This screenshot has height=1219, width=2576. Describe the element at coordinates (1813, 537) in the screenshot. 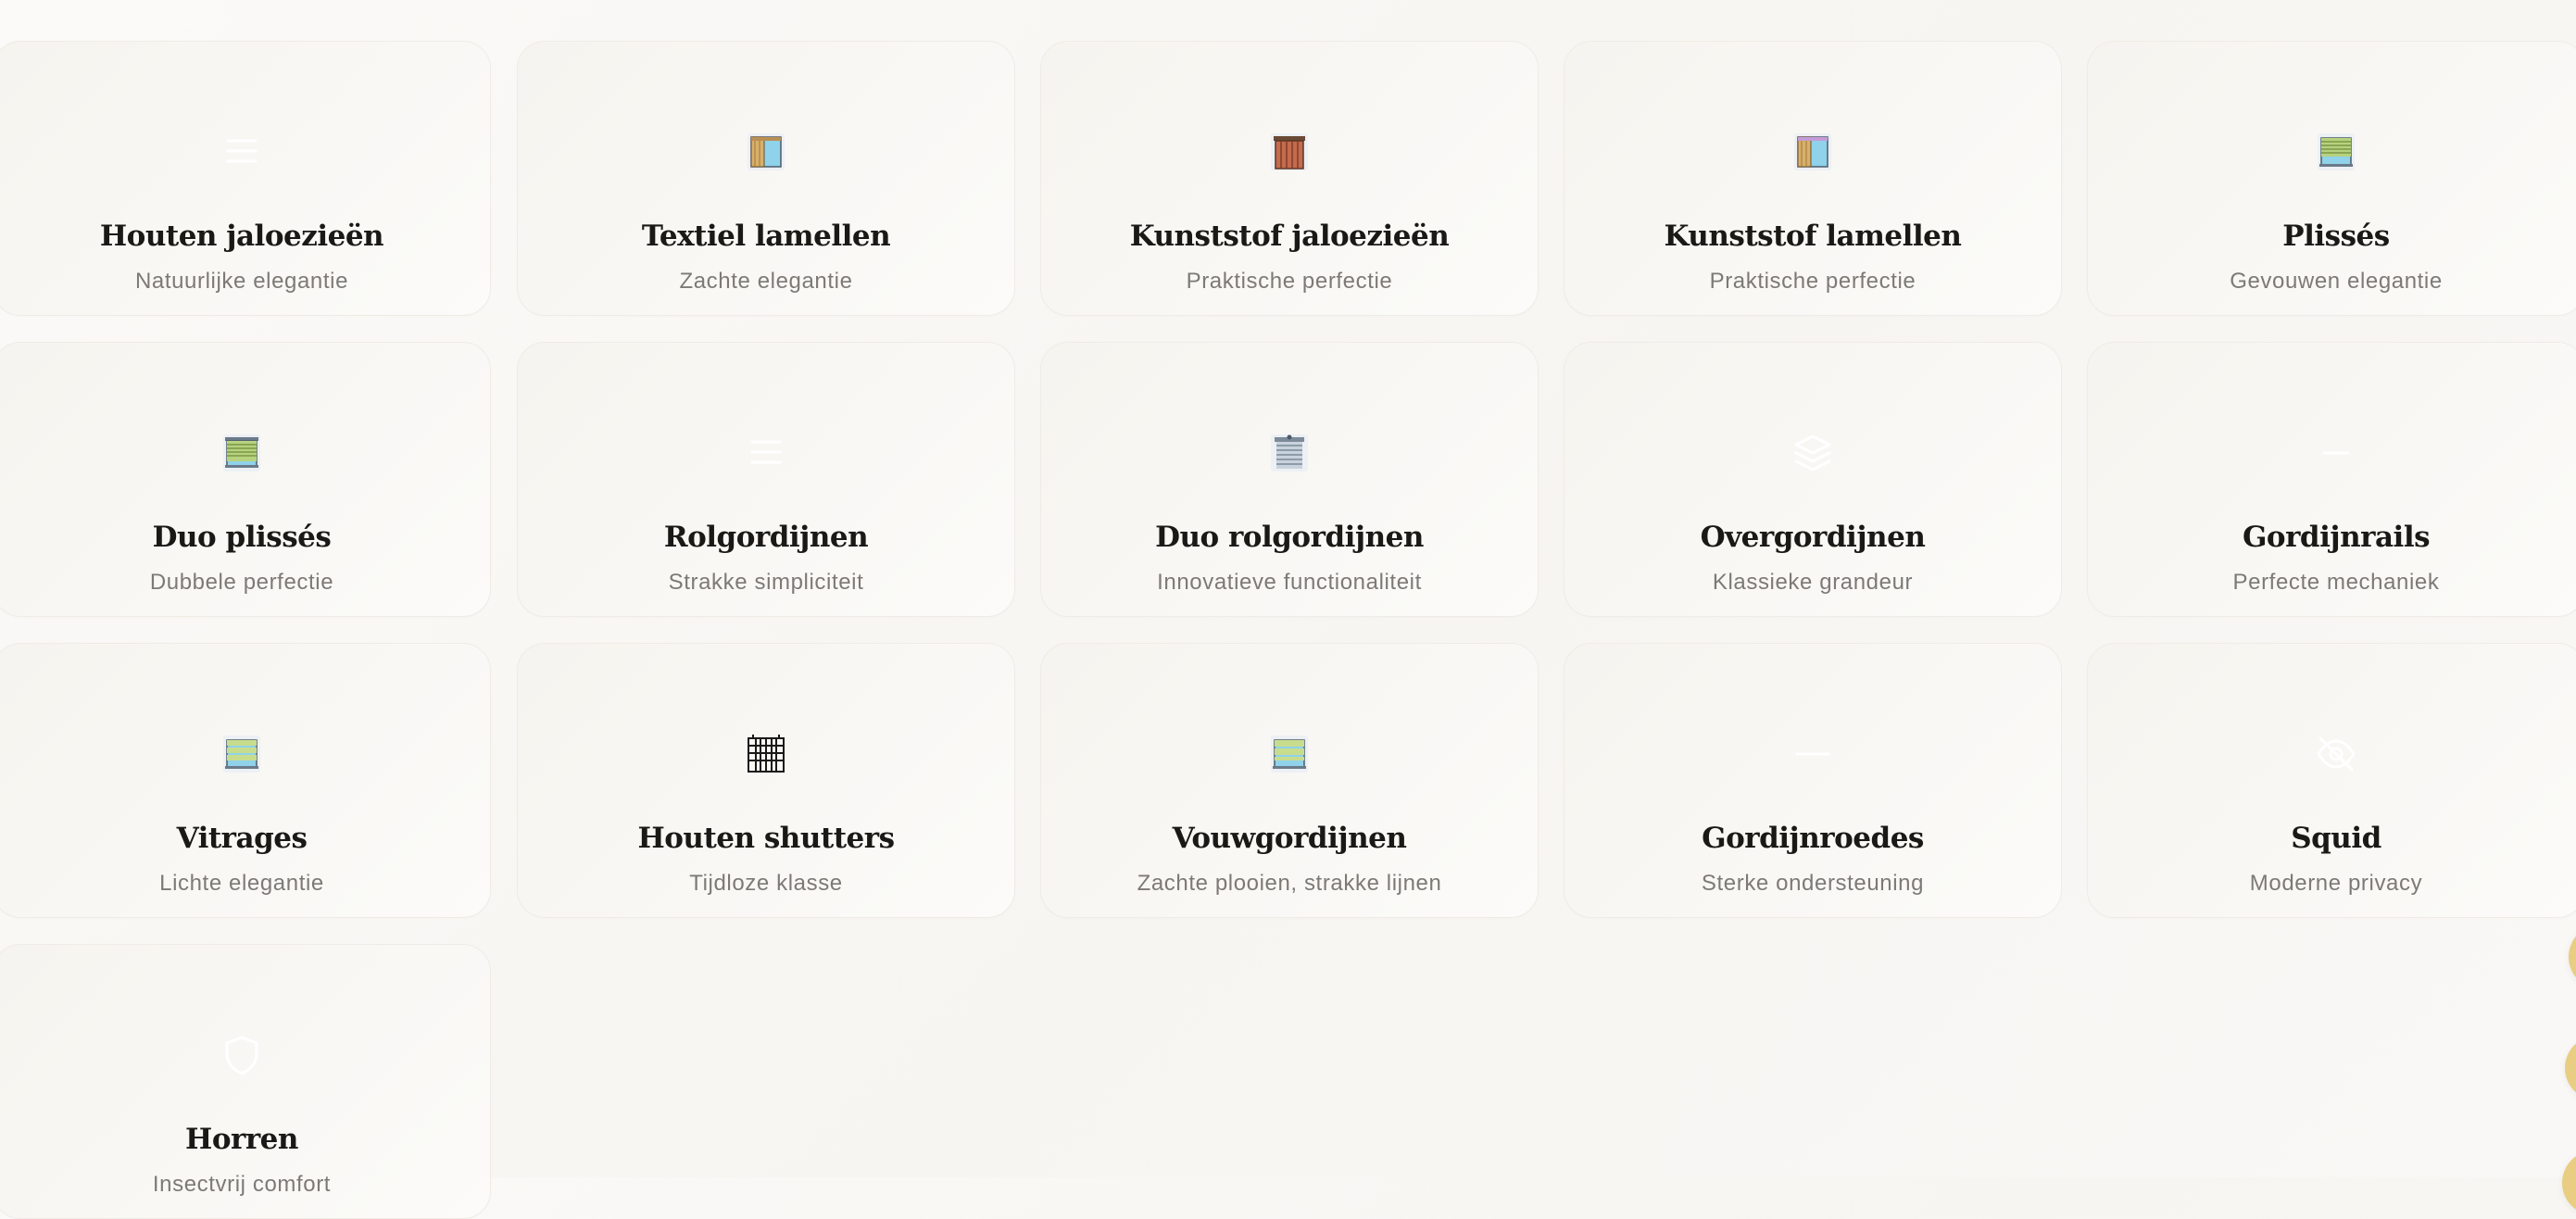

I see `card-title: Overgordijnen` at that location.